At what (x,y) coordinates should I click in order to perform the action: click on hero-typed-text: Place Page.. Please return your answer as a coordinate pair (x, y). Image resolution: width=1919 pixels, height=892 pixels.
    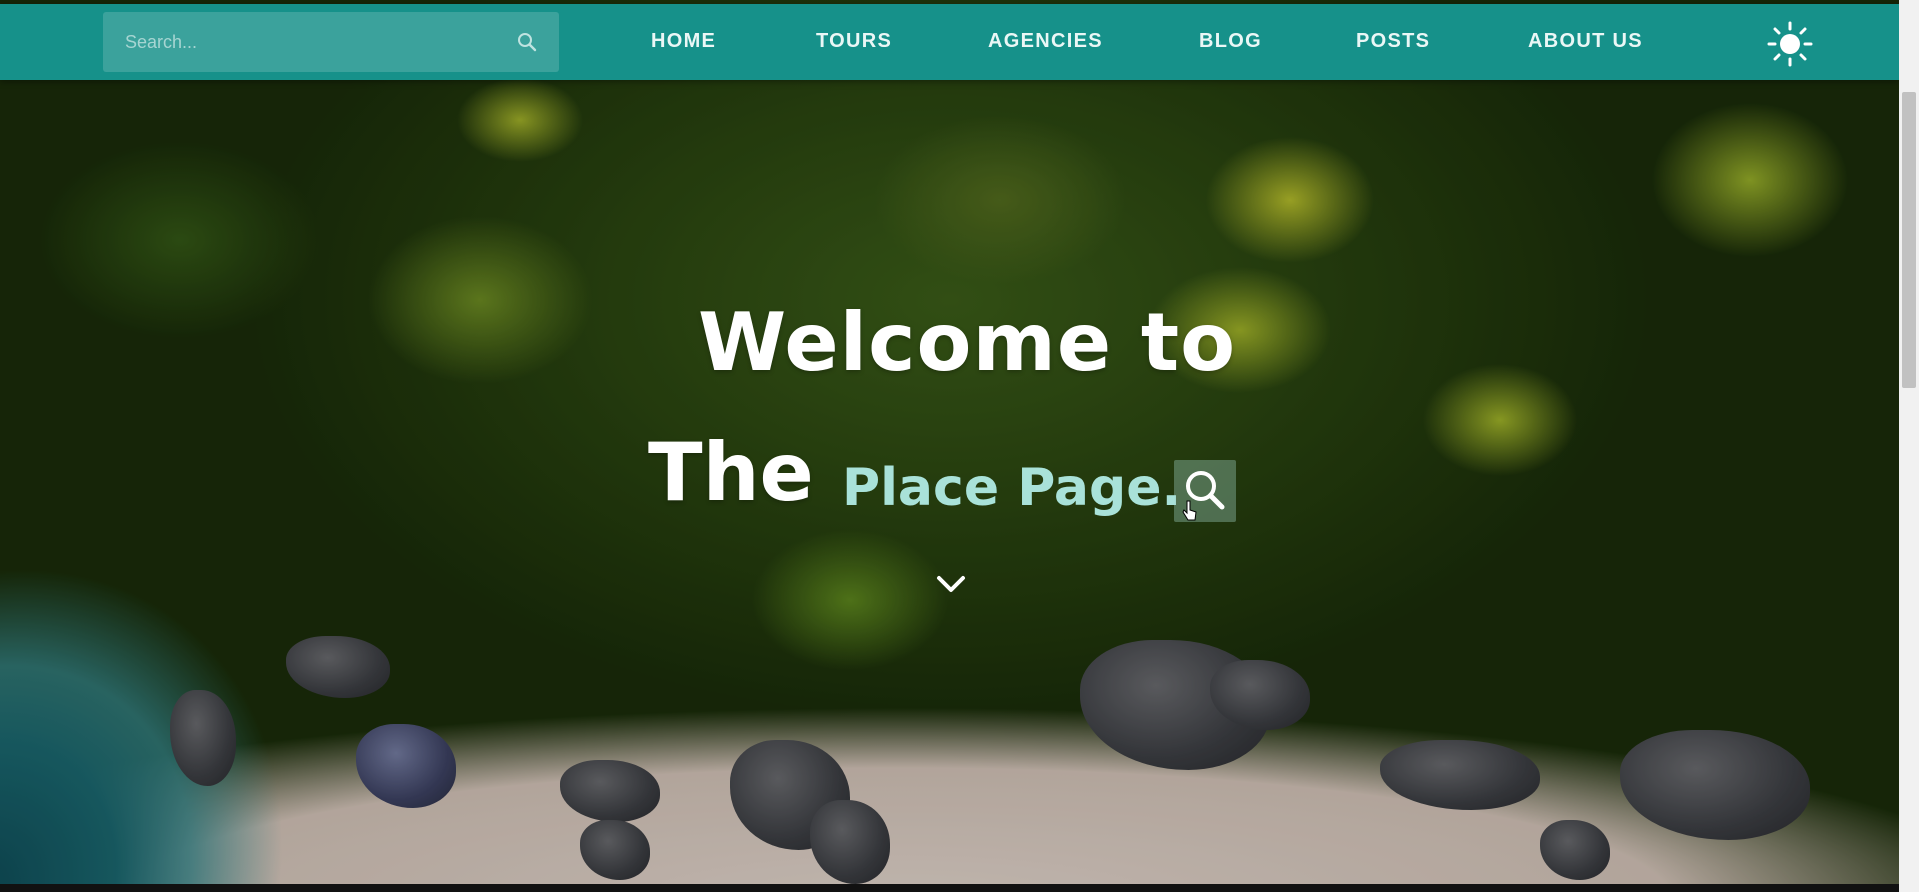
    Looking at the image, I should click on (1012, 488).